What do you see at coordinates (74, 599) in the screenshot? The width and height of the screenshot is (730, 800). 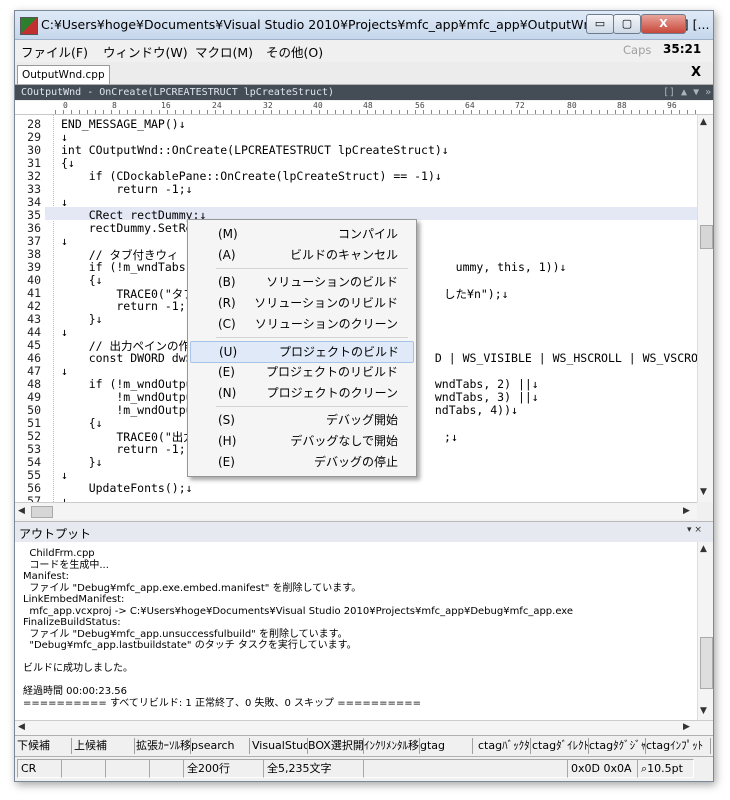 I see `output-line: LinkEmbedManifest:` at bounding box center [74, 599].